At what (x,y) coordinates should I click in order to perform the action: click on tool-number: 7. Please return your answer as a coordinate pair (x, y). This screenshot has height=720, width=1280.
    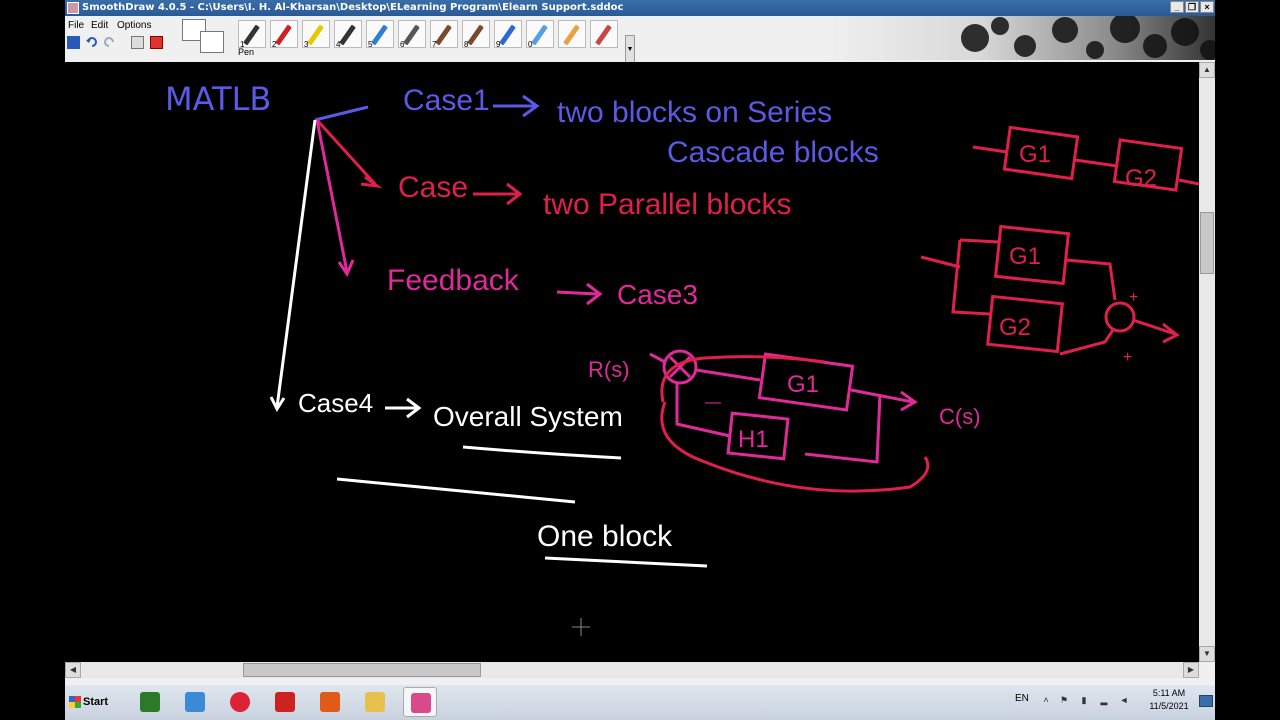
    Looking at the image, I should click on (434, 44).